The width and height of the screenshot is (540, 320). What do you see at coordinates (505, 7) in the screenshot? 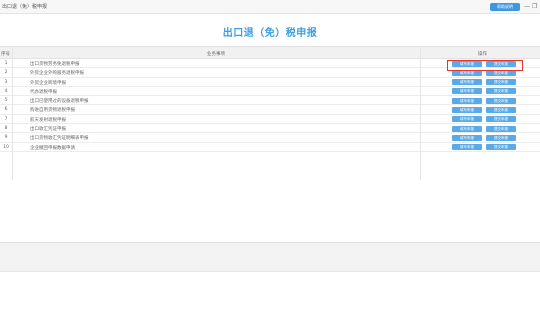
I see `help-button: 帮助说明` at bounding box center [505, 7].